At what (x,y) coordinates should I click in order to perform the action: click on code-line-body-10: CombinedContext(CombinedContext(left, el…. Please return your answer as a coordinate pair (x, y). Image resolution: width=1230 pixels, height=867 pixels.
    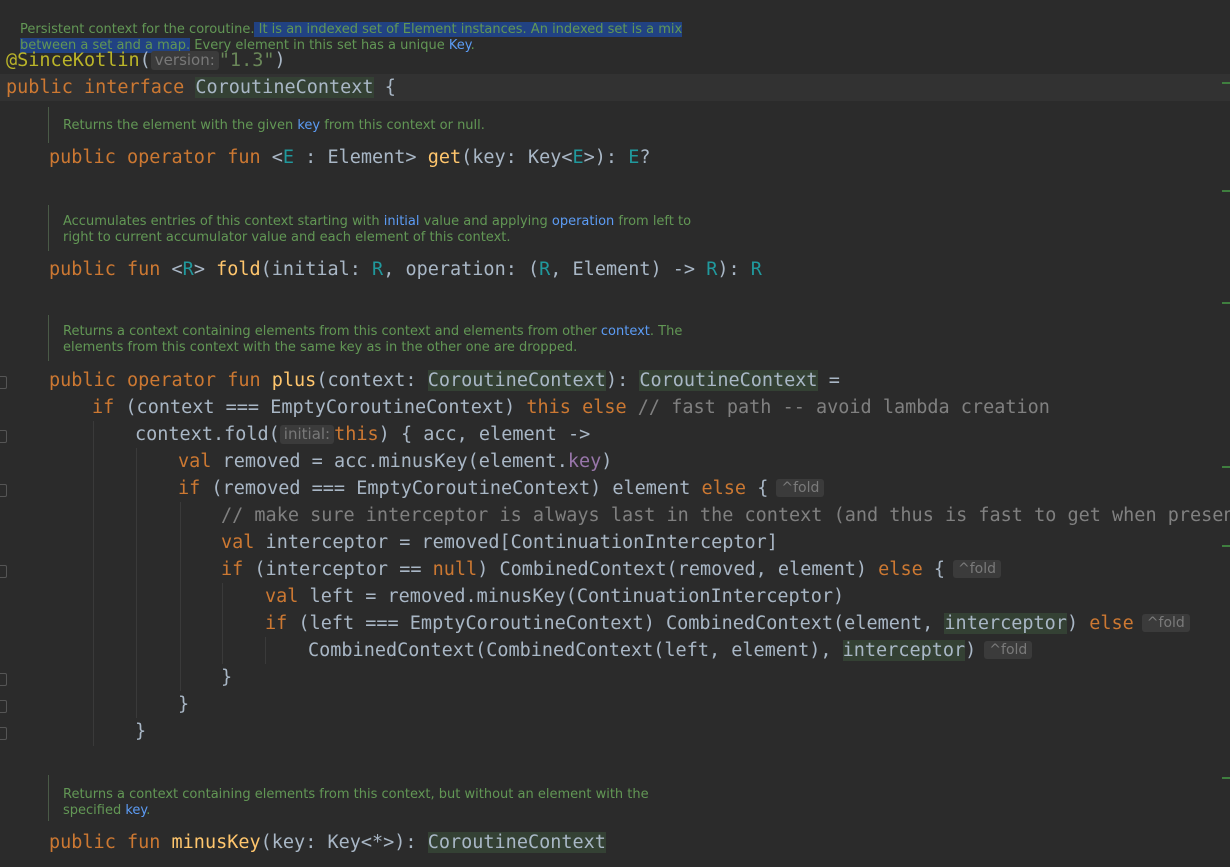
    Looking at the image, I should click on (615, 650).